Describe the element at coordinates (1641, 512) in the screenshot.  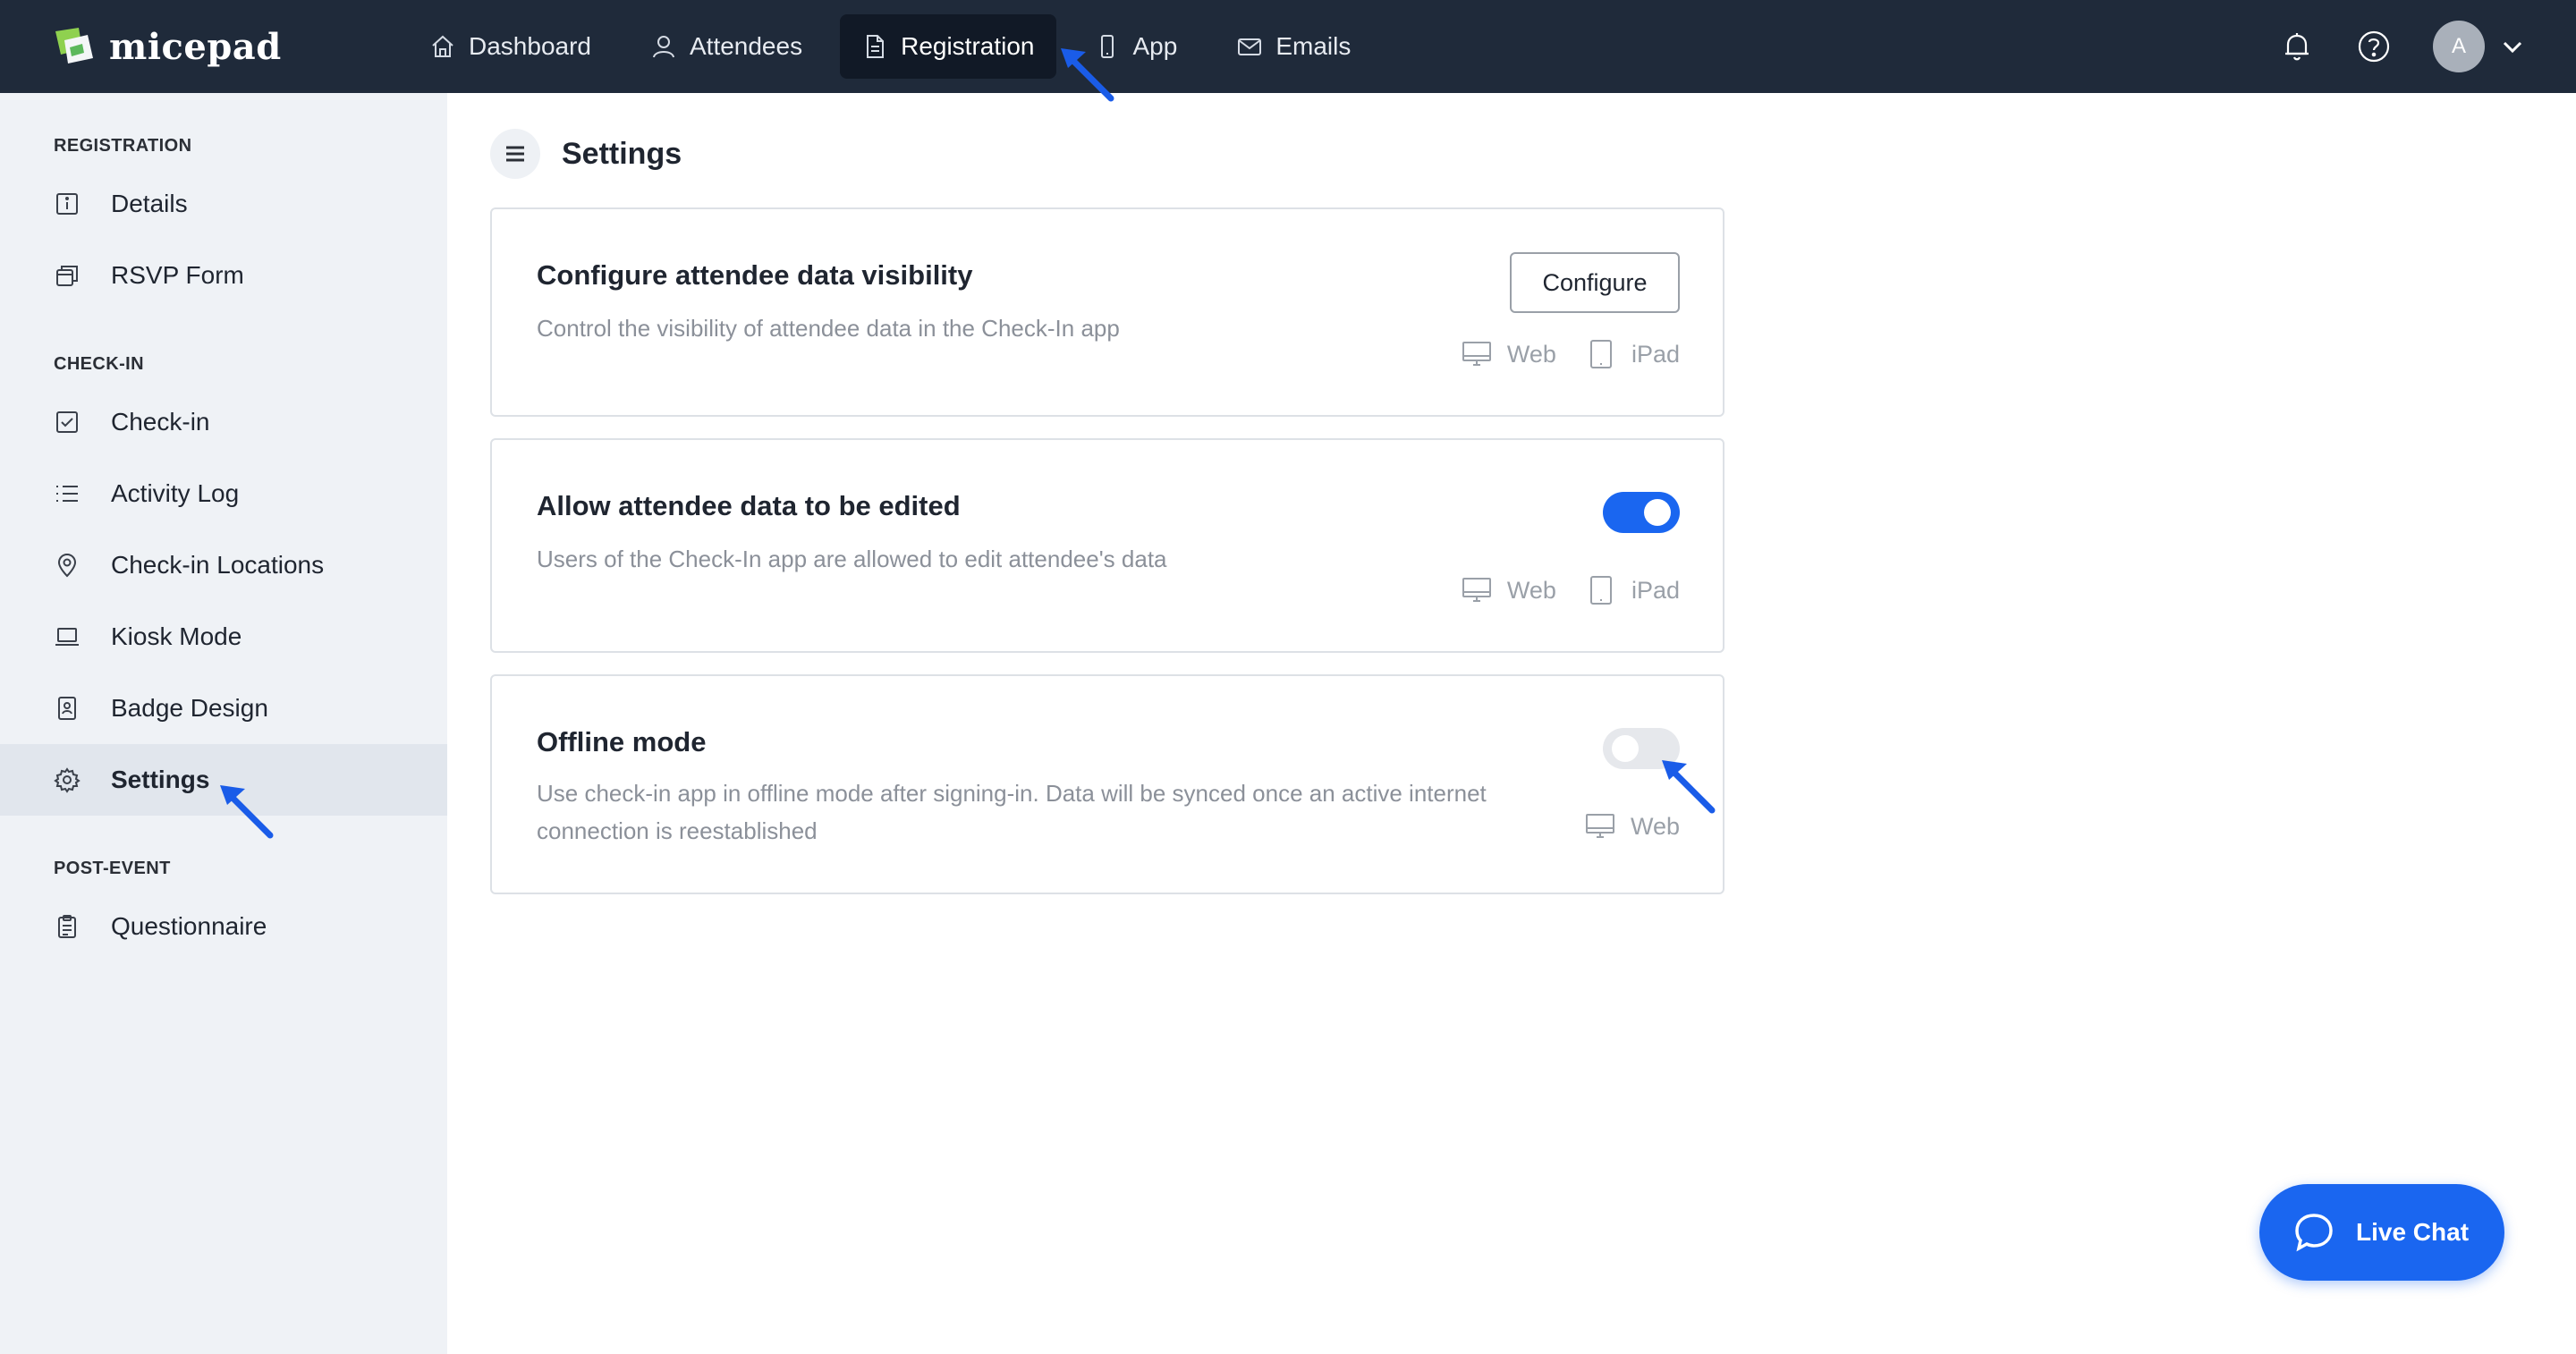
I see `allow-edit-toggle` at that location.